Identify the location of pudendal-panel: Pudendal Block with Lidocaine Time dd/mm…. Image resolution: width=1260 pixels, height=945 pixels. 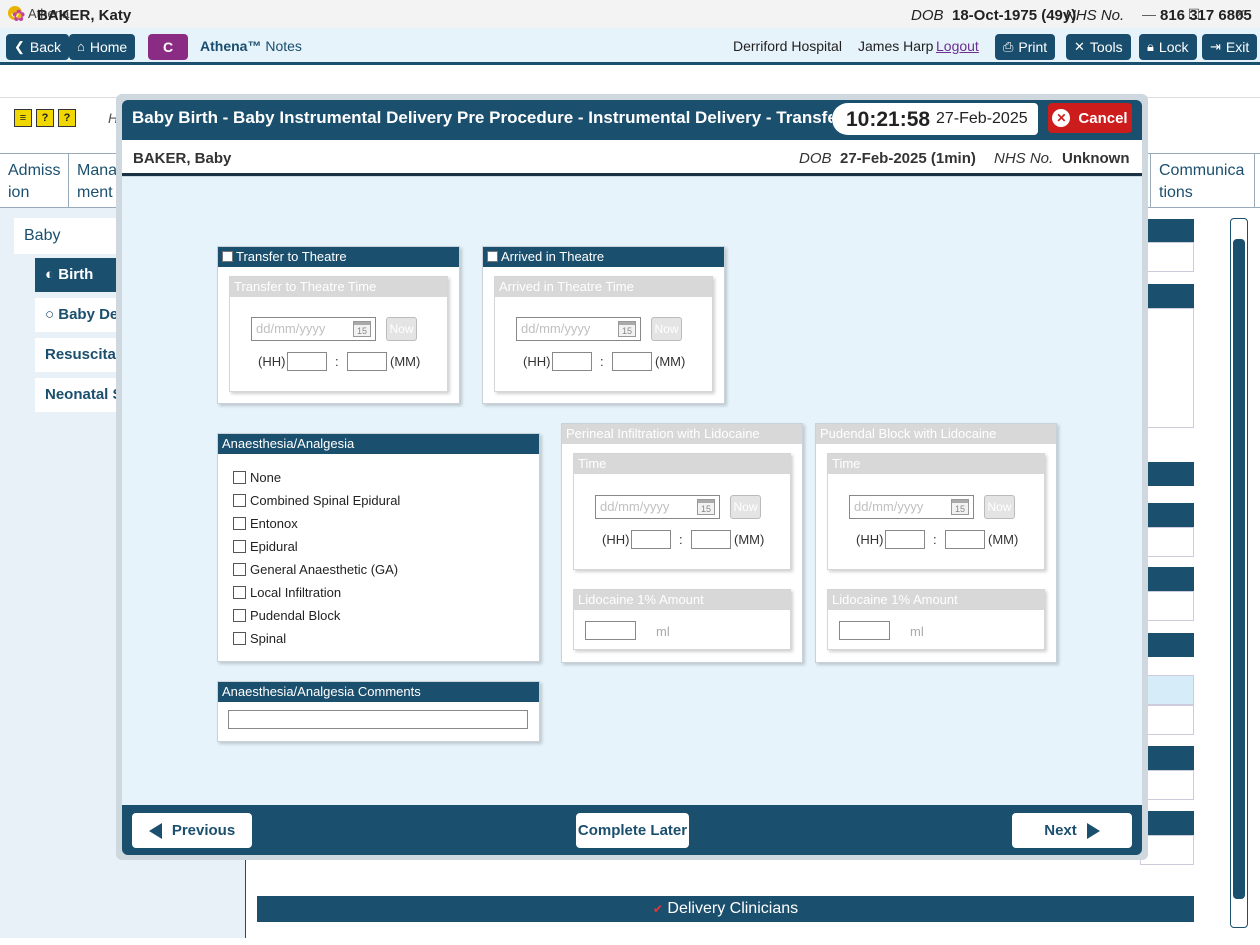
(936, 543).